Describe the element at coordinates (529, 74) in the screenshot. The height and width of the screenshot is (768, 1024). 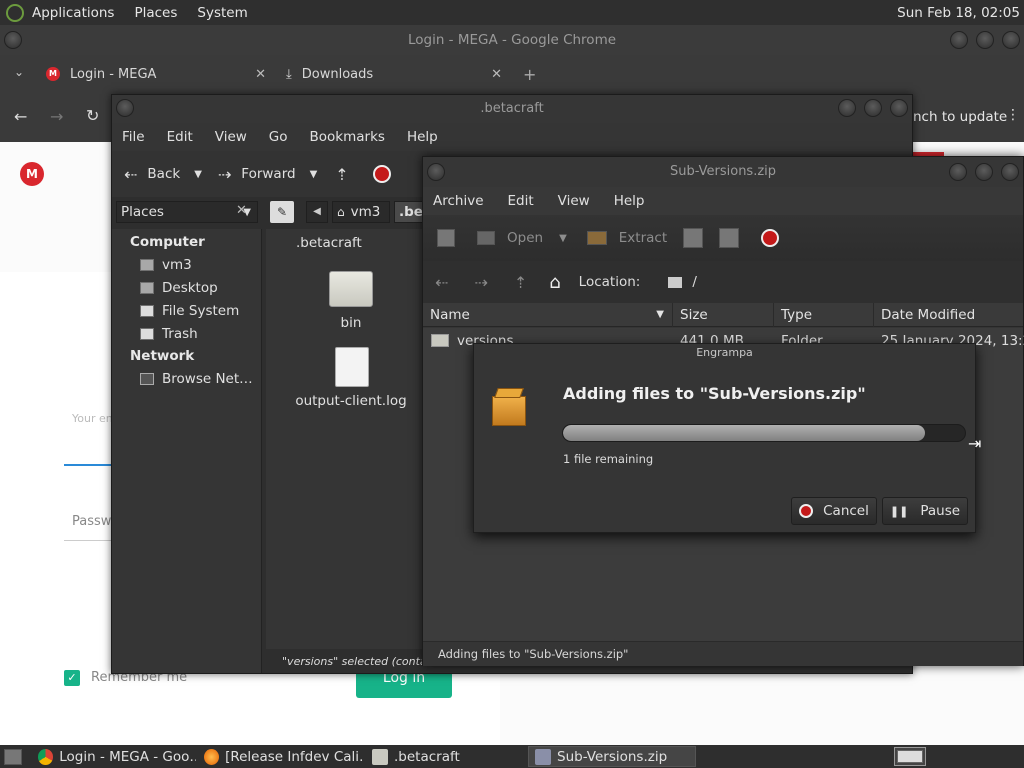
I see `new-tab-icon: +` at that location.